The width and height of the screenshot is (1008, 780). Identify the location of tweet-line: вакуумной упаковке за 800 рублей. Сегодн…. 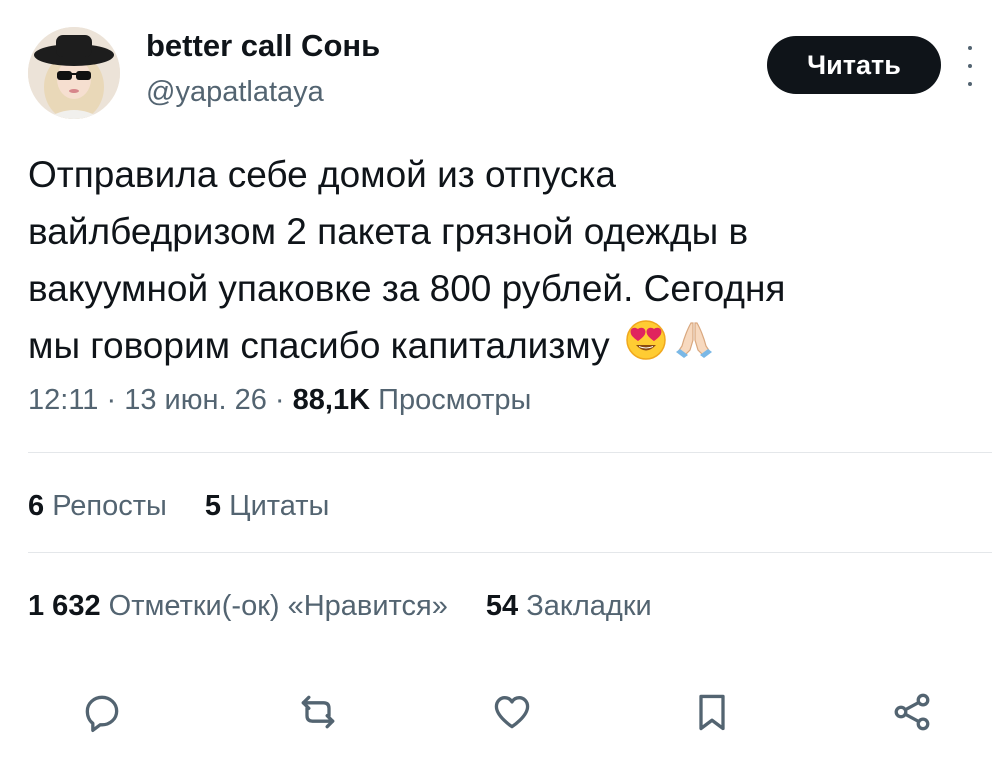
(407, 288).